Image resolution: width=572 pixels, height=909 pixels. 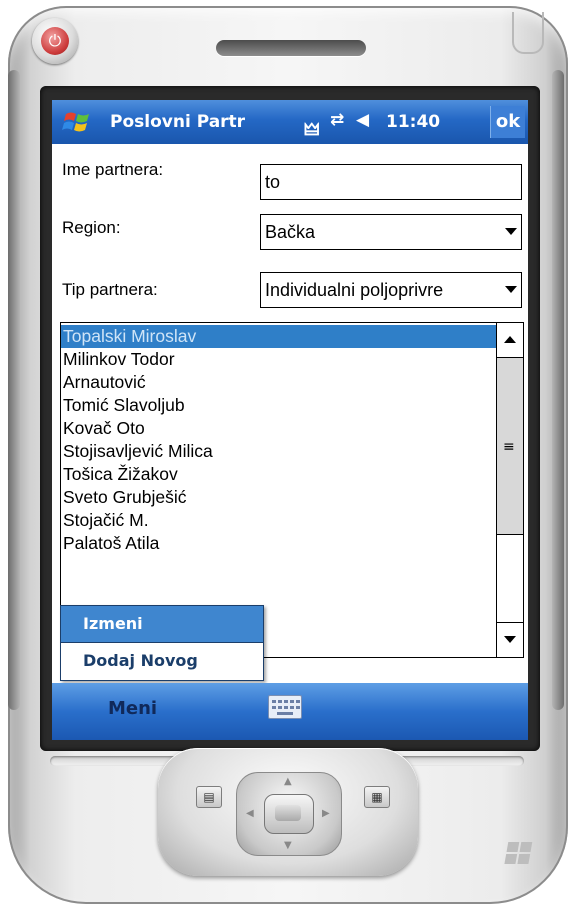 I want to click on list-item: Palatoš Atila, so click(x=280, y=543).